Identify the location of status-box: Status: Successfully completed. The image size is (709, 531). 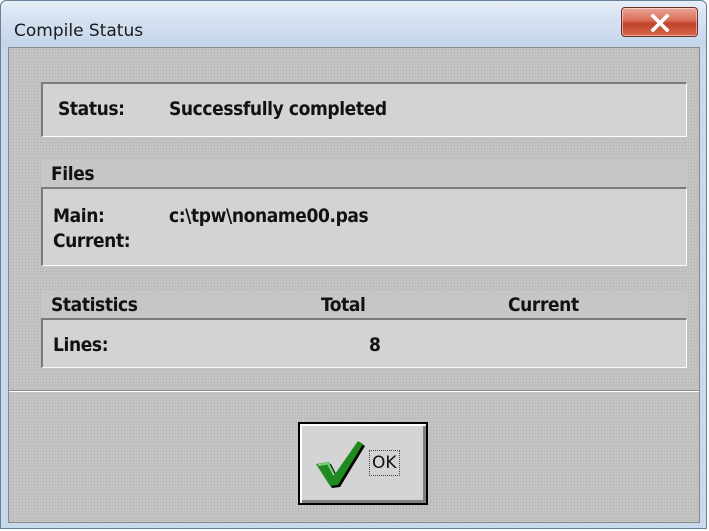
(364, 109).